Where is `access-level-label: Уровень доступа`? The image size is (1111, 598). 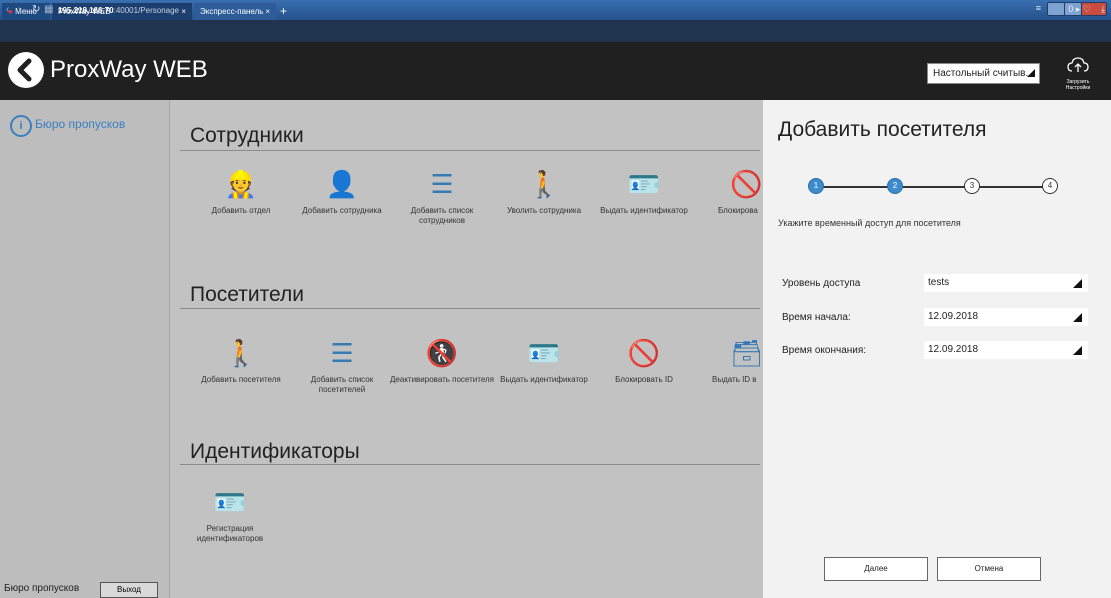 access-level-label: Уровень доступа is located at coordinates (821, 283).